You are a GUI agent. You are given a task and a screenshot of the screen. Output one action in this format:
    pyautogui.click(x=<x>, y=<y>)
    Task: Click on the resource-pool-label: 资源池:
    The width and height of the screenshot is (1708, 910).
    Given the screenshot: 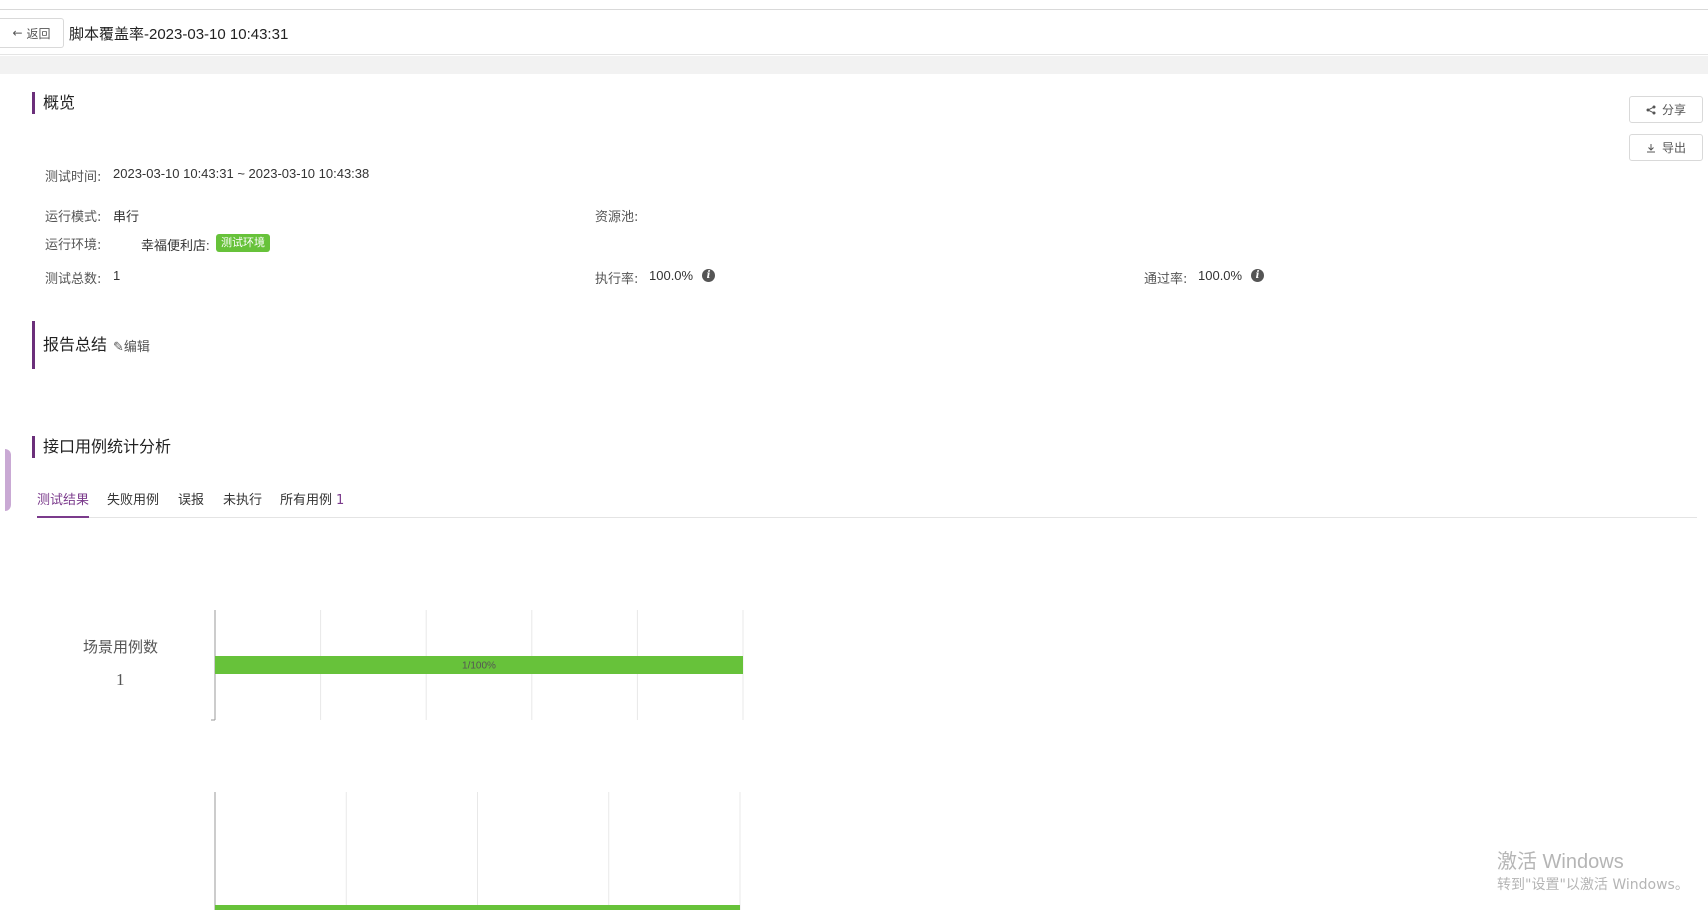 What is the action you would take?
    pyautogui.click(x=617, y=217)
    